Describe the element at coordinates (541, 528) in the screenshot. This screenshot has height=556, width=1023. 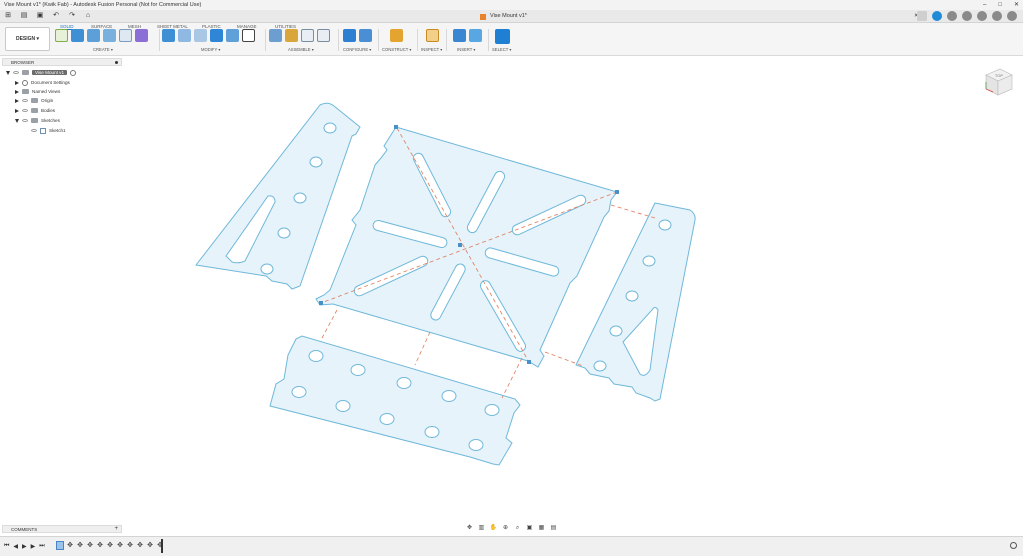
I see `grid-settings-icon: ▦` at that location.